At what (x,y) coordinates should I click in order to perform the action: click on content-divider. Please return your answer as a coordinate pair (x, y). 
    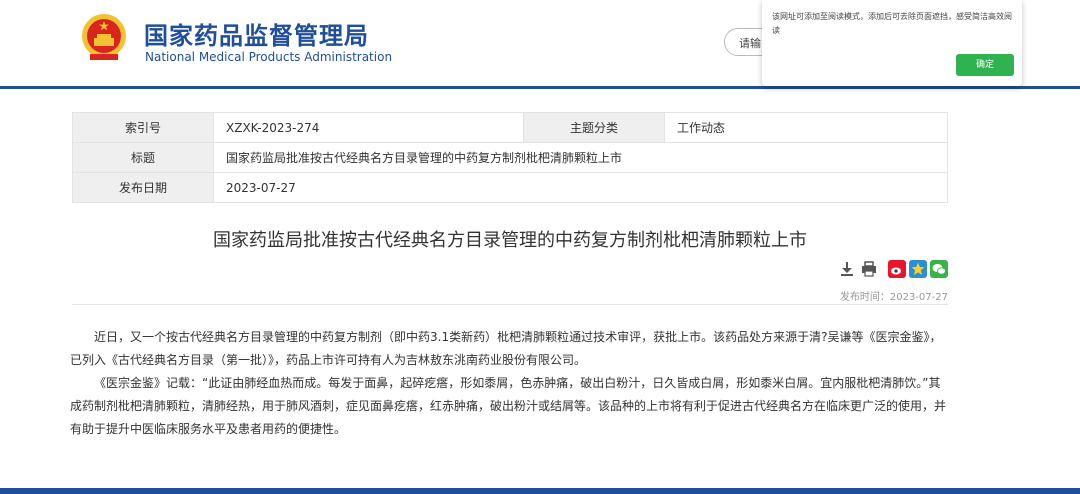
    Looking at the image, I should click on (510, 304).